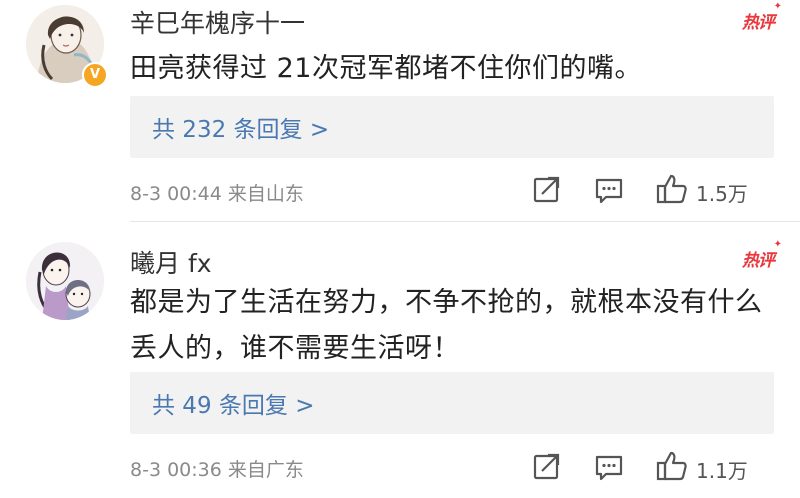 The image size is (800, 498). I want to click on replies-label: 共 49 条回复 >, so click(233, 406).